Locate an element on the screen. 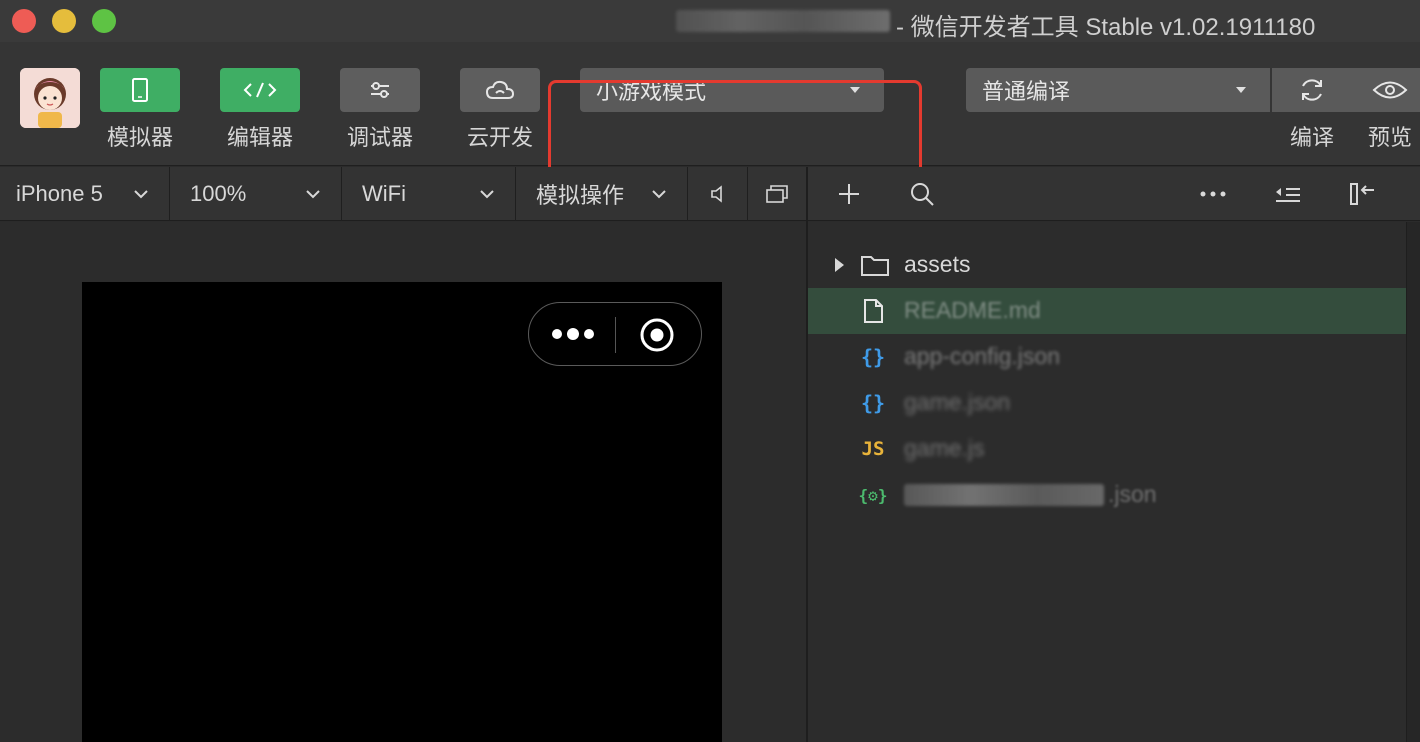  device-value: iPhone 5 is located at coordinates (59, 193).